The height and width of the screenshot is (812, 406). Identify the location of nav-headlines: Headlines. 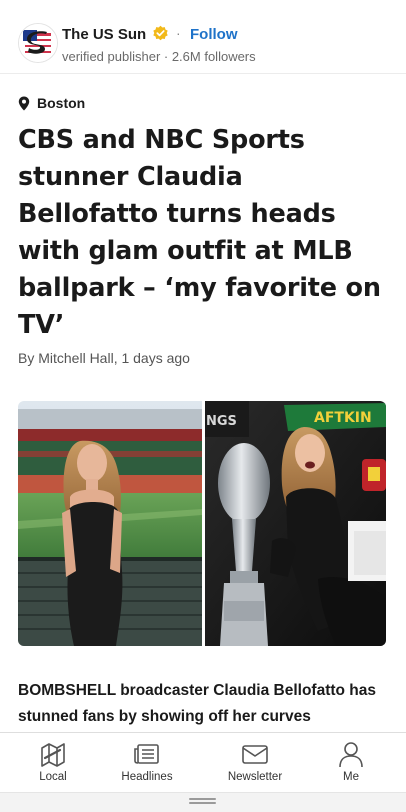
(147, 763).